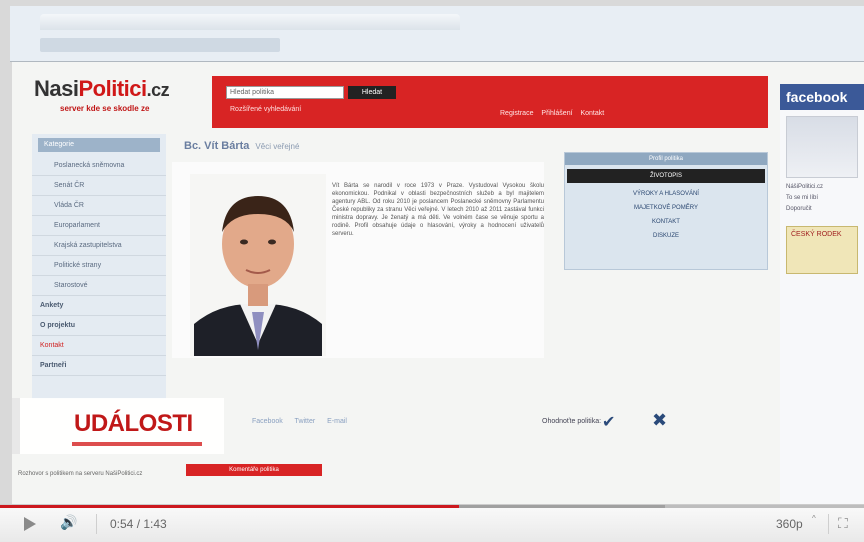 This screenshot has height=542, width=864. I want to click on politician-party: Věci veřejné, so click(277, 146).